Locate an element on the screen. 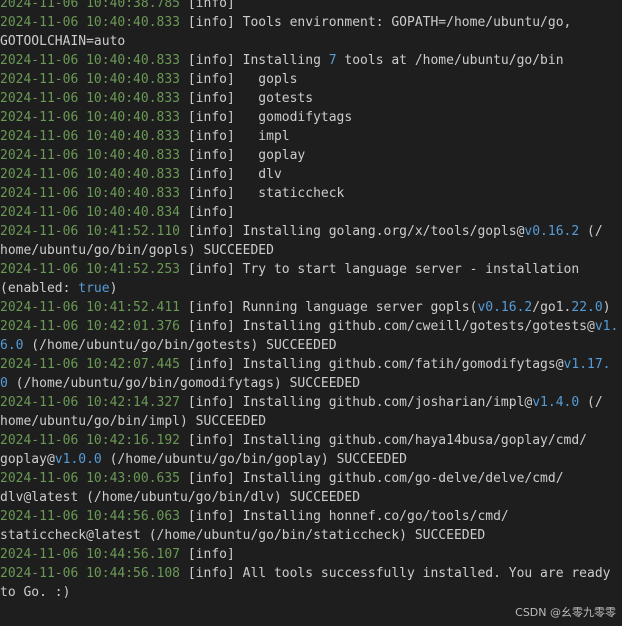 The image size is (622, 626). log-version: 6.0 is located at coordinates (12, 345).